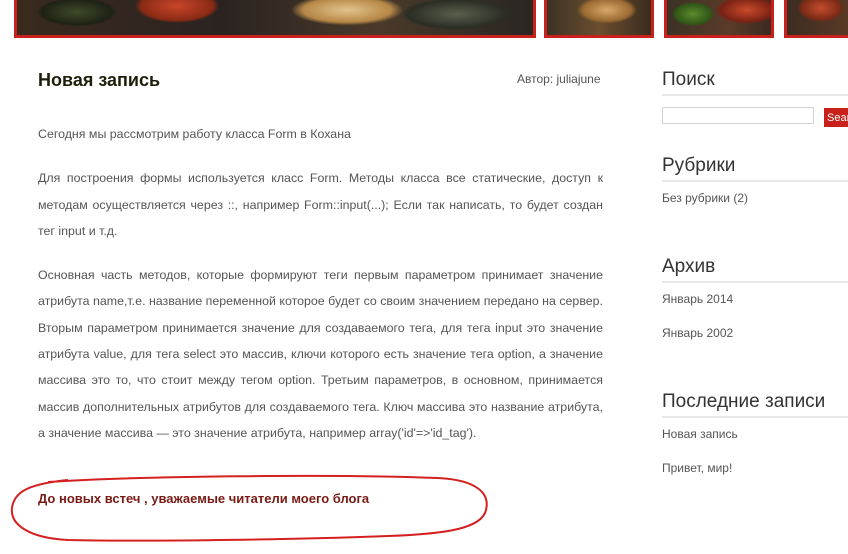 This screenshot has height=554, width=848. I want to click on header-image-main, so click(275, 19).